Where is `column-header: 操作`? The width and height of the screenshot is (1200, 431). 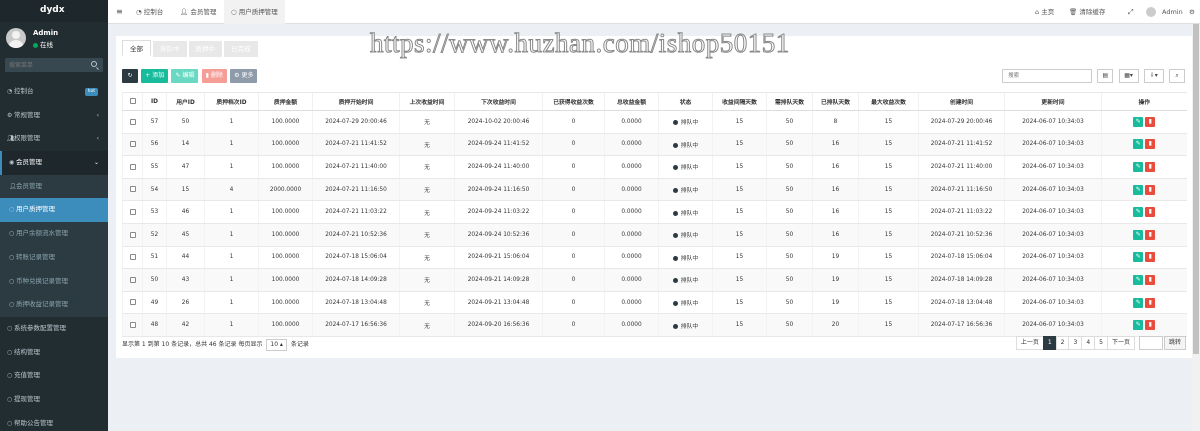
column-header: 操作 is located at coordinates (1144, 101).